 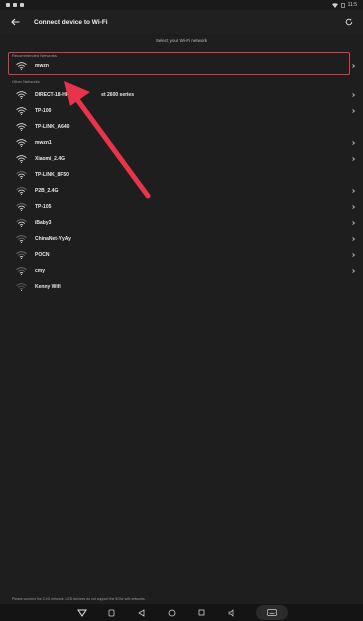 What do you see at coordinates (184, 175) in the screenshot?
I see `network-row-tp-link-8f50: TP-LINK_8F50` at bounding box center [184, 175].